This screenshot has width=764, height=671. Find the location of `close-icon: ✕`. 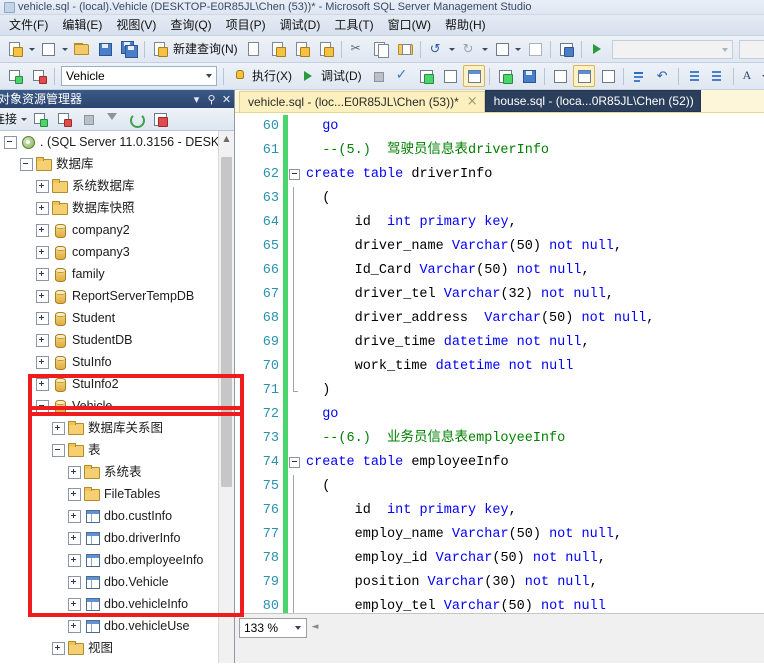

close-icon: ✕ is located at coordinates (226, 99).